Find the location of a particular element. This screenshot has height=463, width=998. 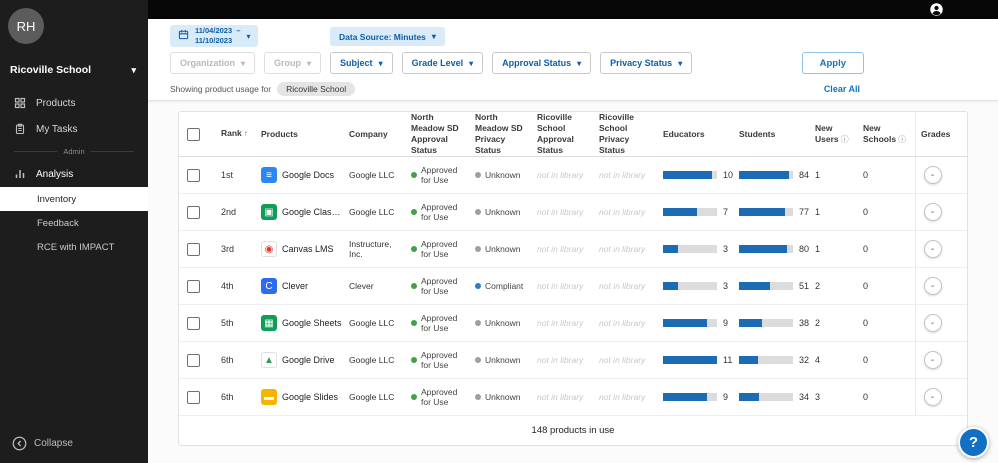

column-header-educators: Educators is located at coordinates (701, 134).